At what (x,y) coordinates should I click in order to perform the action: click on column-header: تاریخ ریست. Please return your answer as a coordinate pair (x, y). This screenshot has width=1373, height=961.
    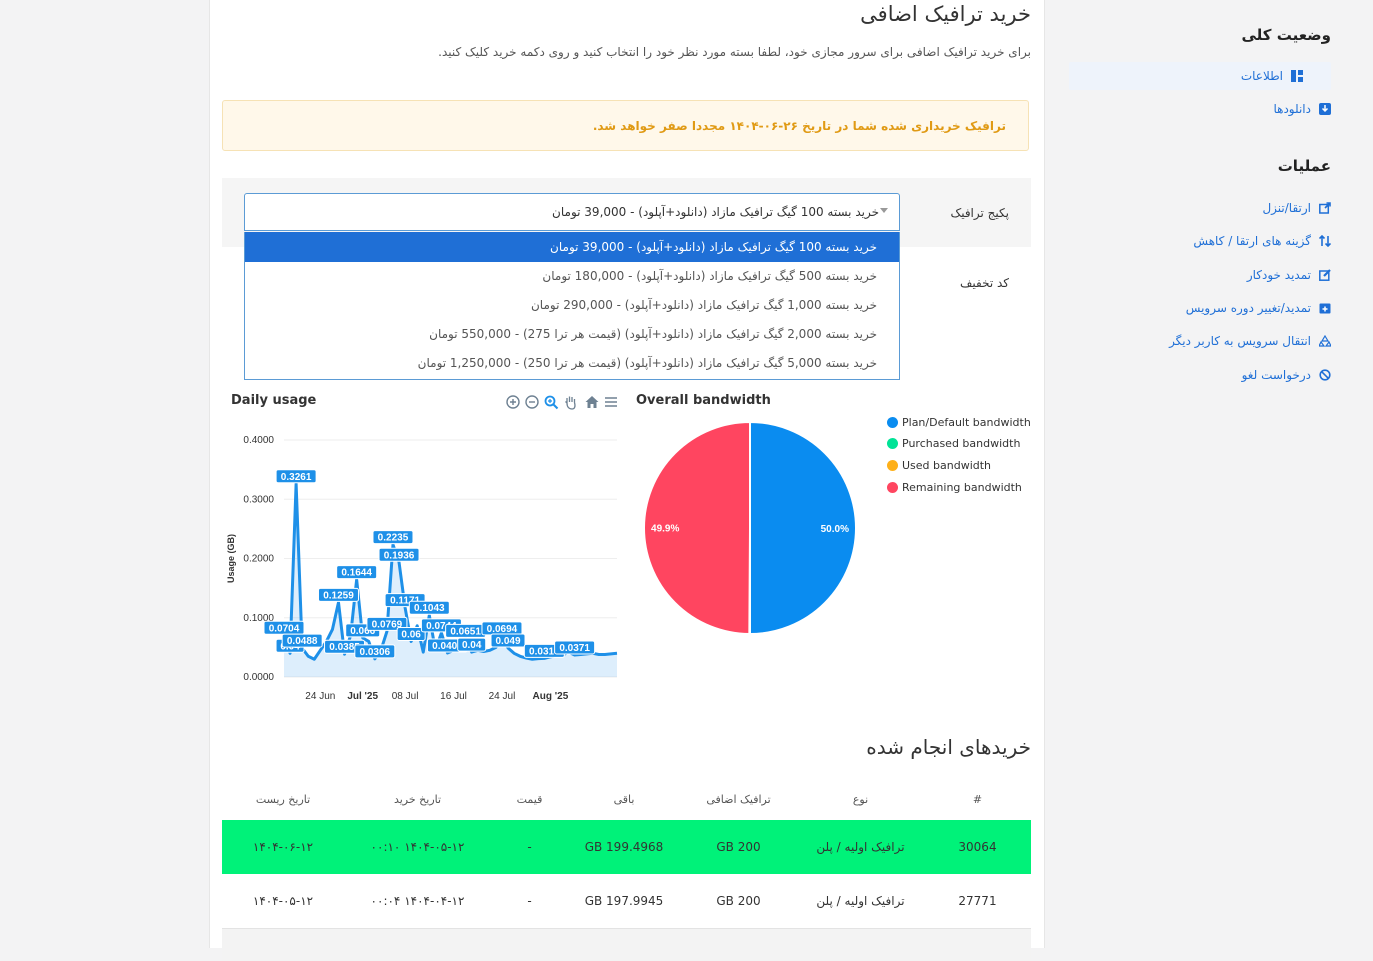
    Looking at the image, I should click on (283, 799).